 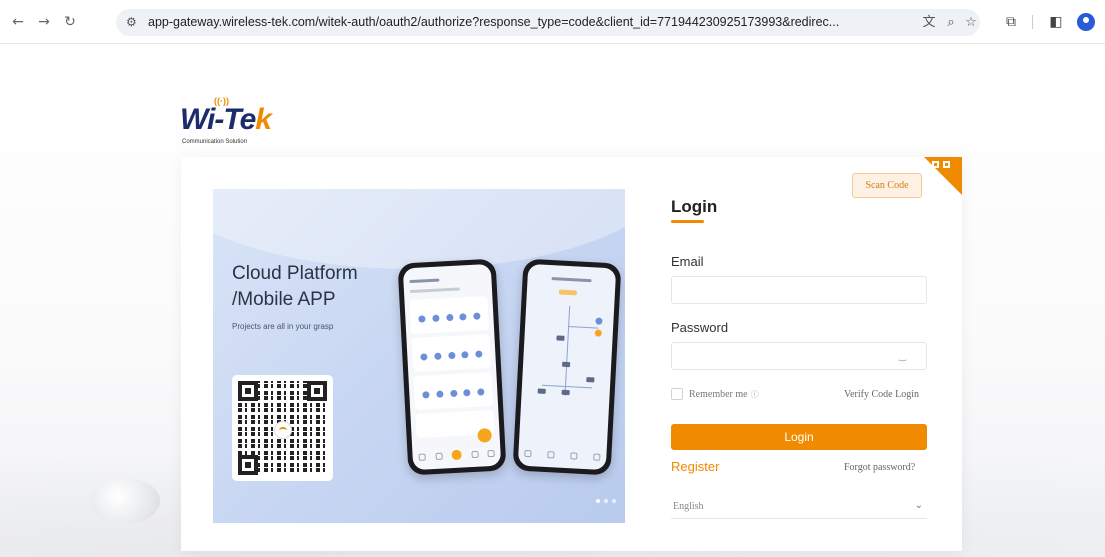 I want to click on qr-logo-icon, so click(x=283, y=430).